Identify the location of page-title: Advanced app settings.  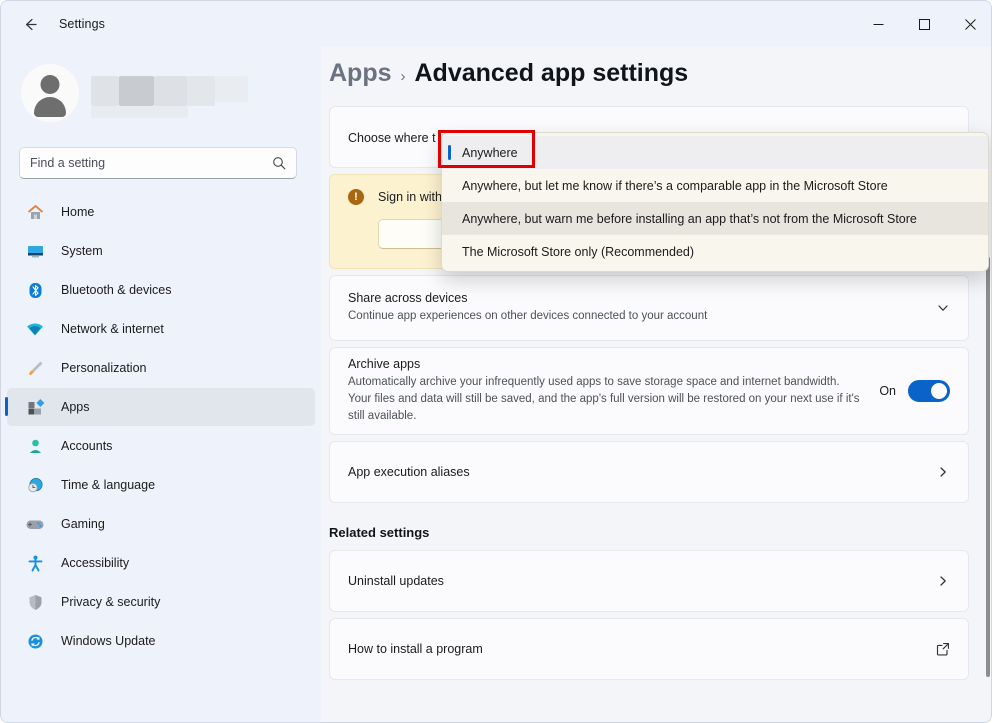
(551, 73).